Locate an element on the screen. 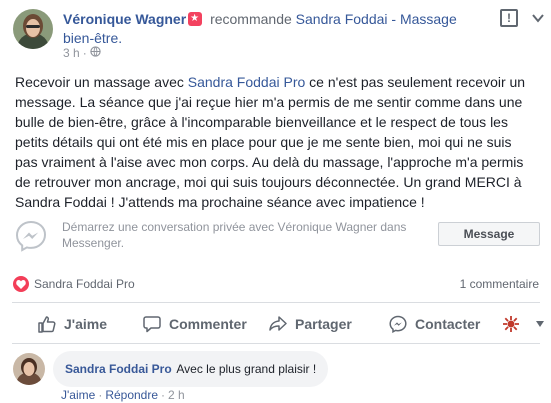 This screenshot has height=403, width=551. post-meta: 3 h · is located at coordinates (82, 53).